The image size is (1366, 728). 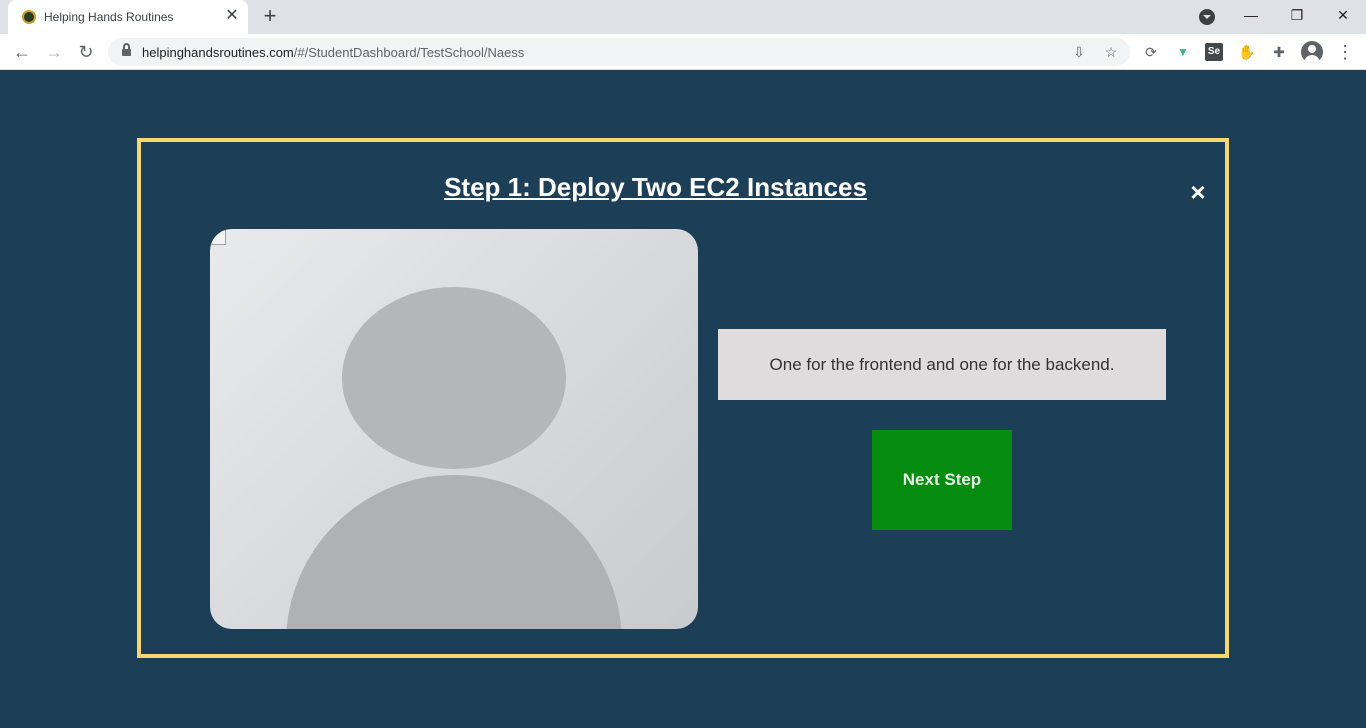 I want to click on close-icon: ×, so click(x=1198, y=192).